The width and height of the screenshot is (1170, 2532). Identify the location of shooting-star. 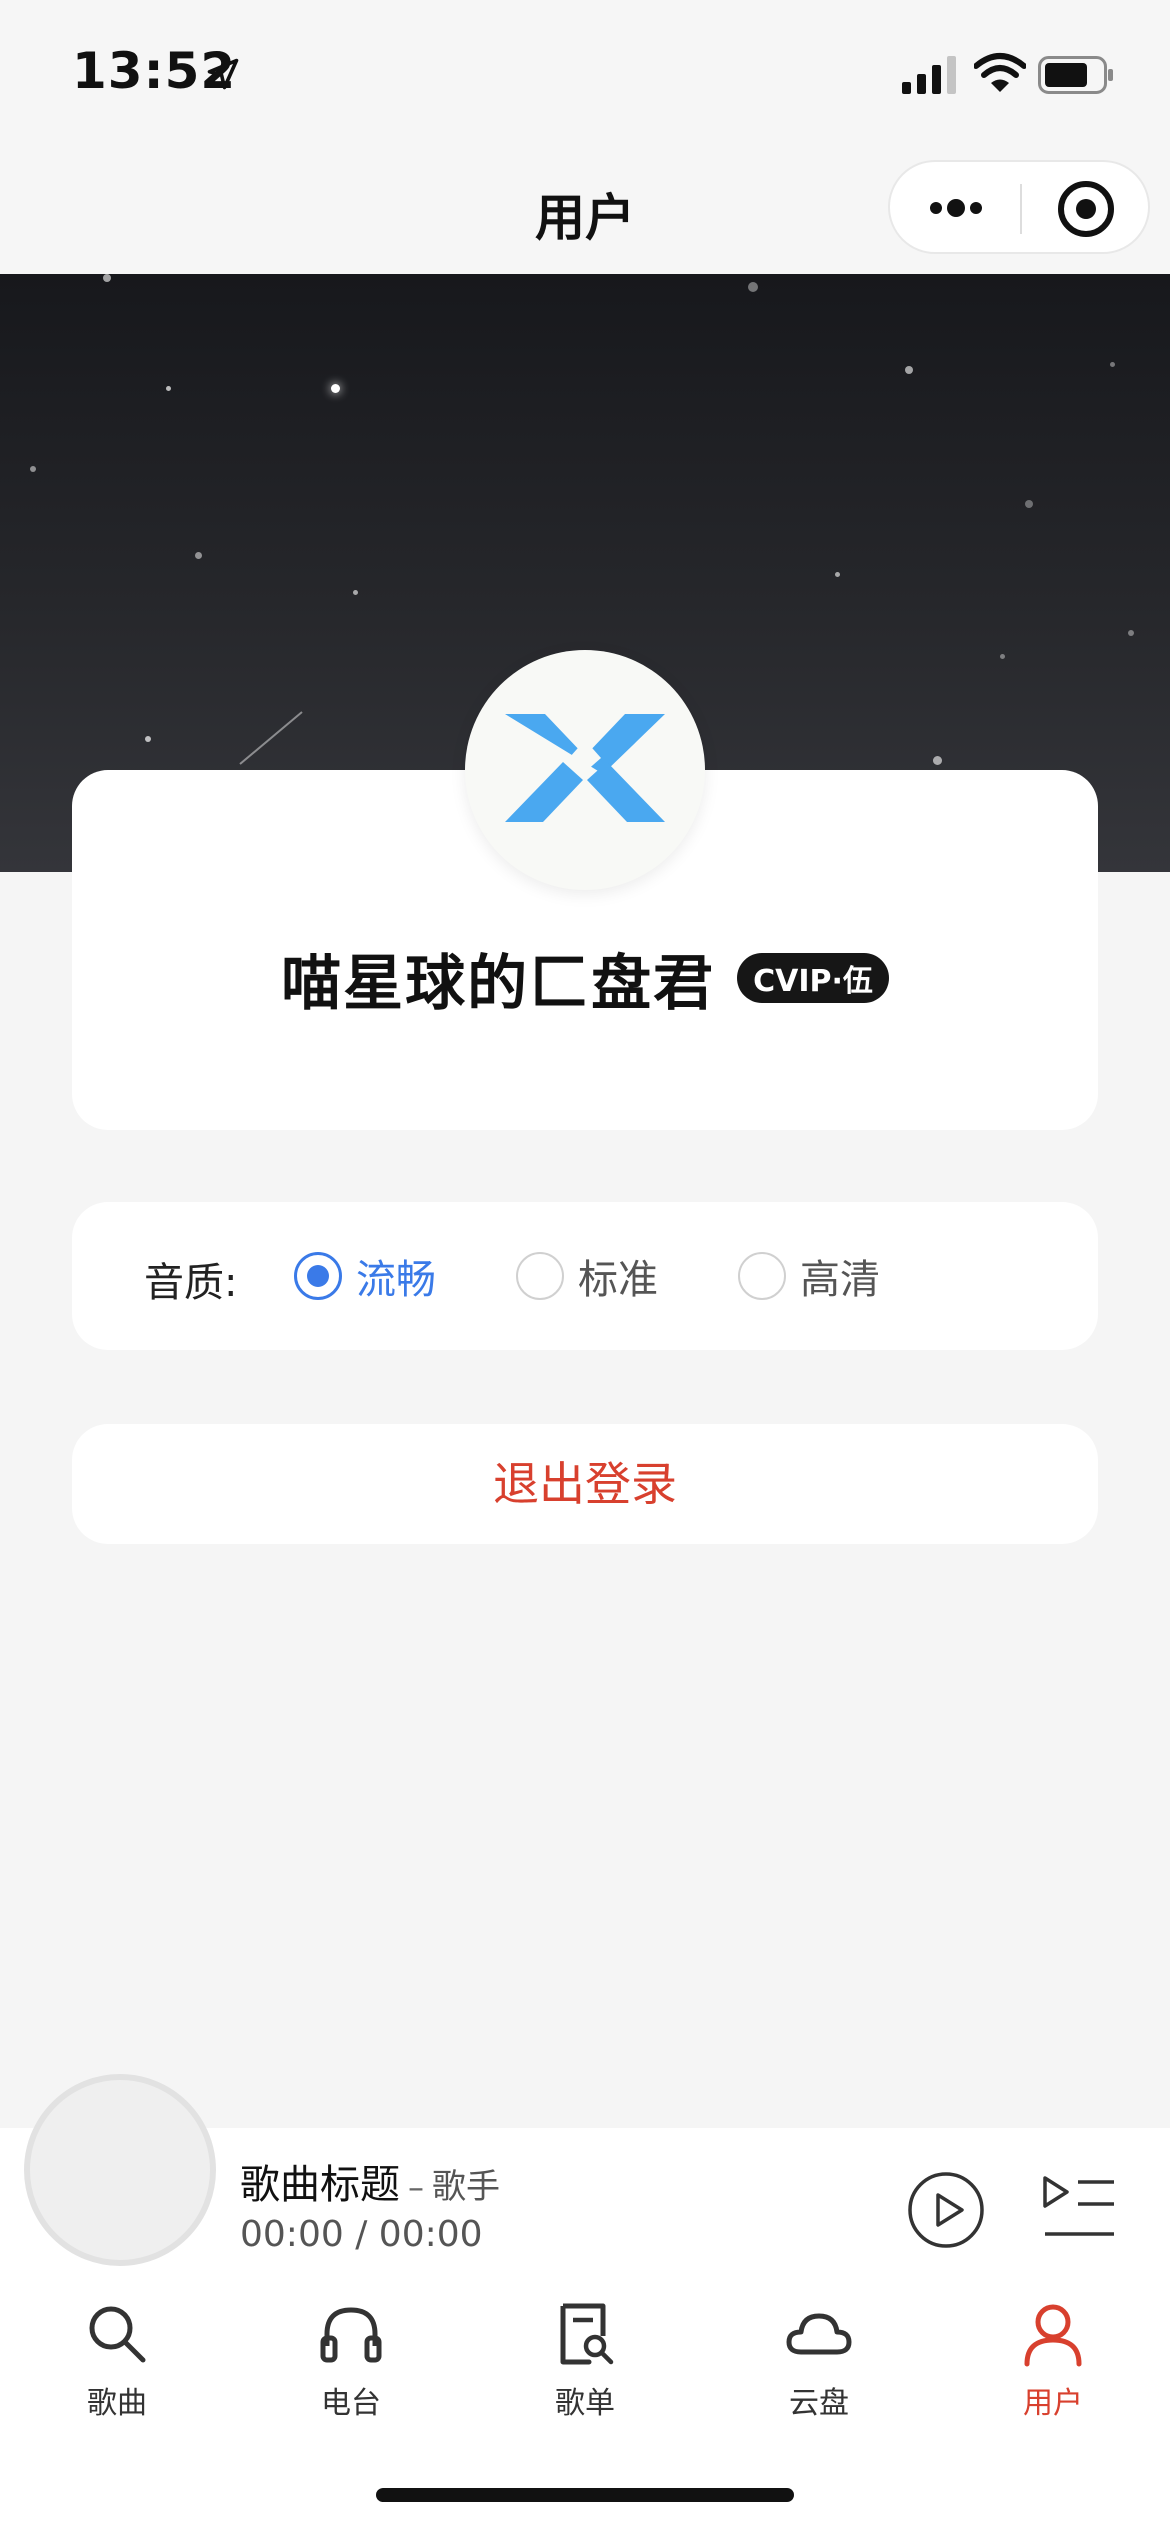
(271, 738).